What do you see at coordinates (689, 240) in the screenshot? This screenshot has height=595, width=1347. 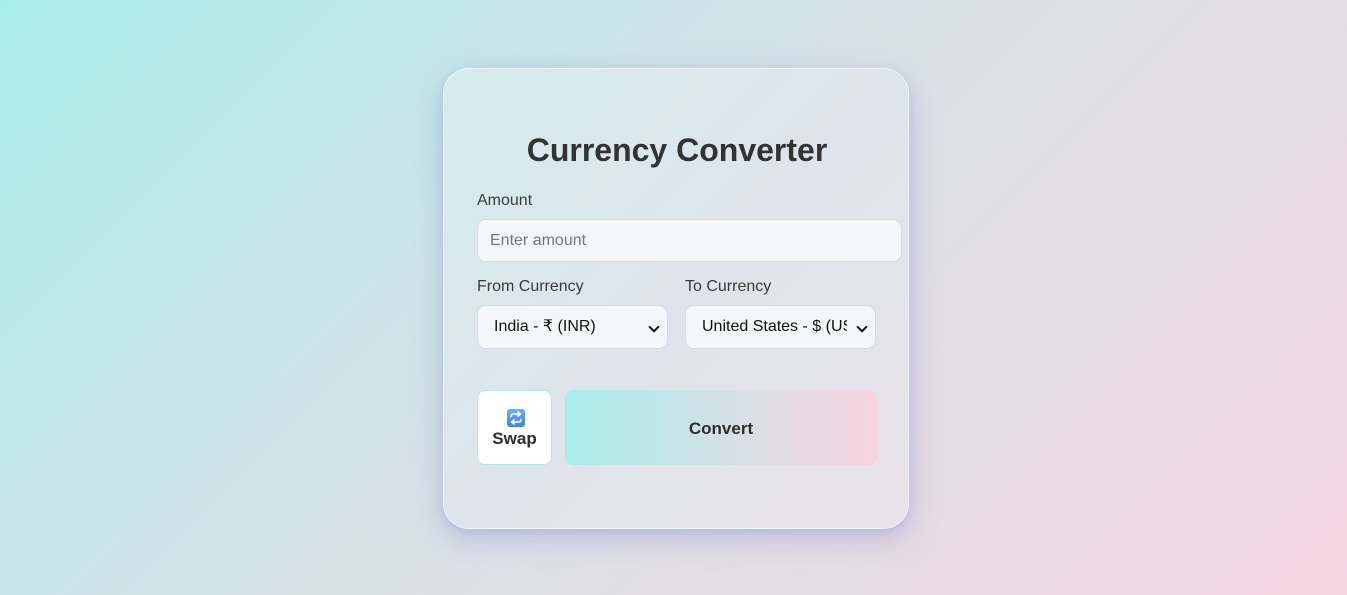 I see `amount-input` at bounding box center [689, 240].